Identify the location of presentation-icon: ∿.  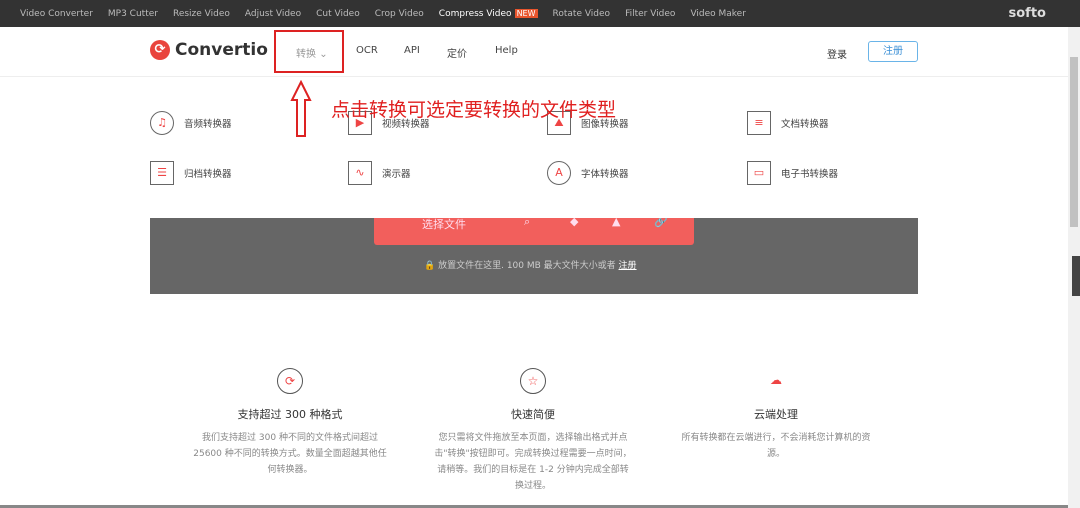
(360, 173).